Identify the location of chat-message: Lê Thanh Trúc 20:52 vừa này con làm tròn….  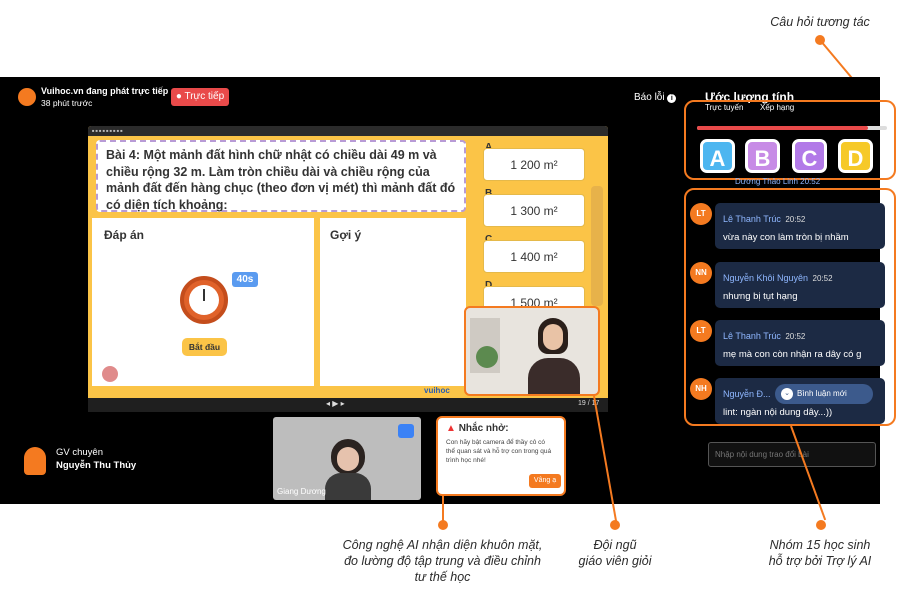
(800, 226).